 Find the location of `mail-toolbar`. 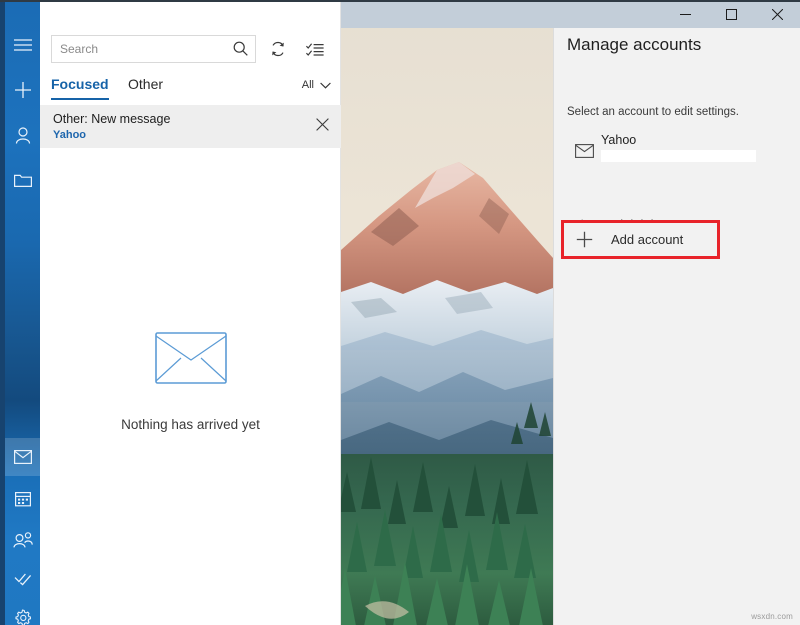

mail-toolbar is located at coordinates (190, 49).